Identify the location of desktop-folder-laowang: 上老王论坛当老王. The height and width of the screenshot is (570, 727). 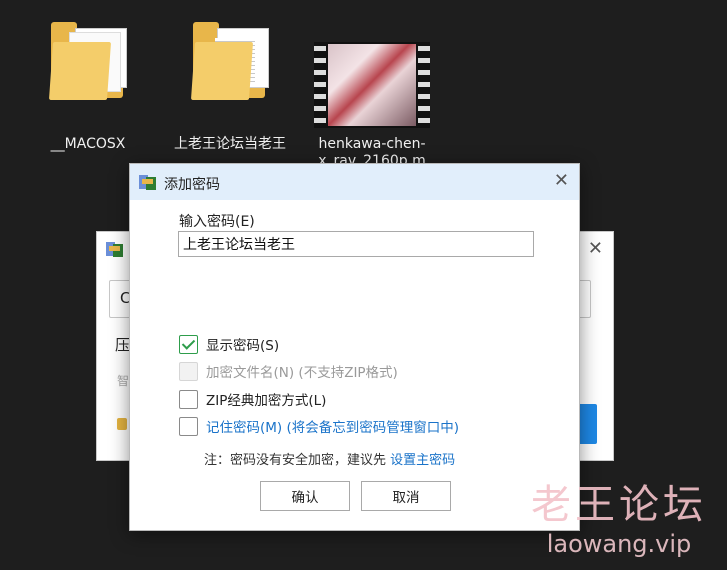
(230, 87).